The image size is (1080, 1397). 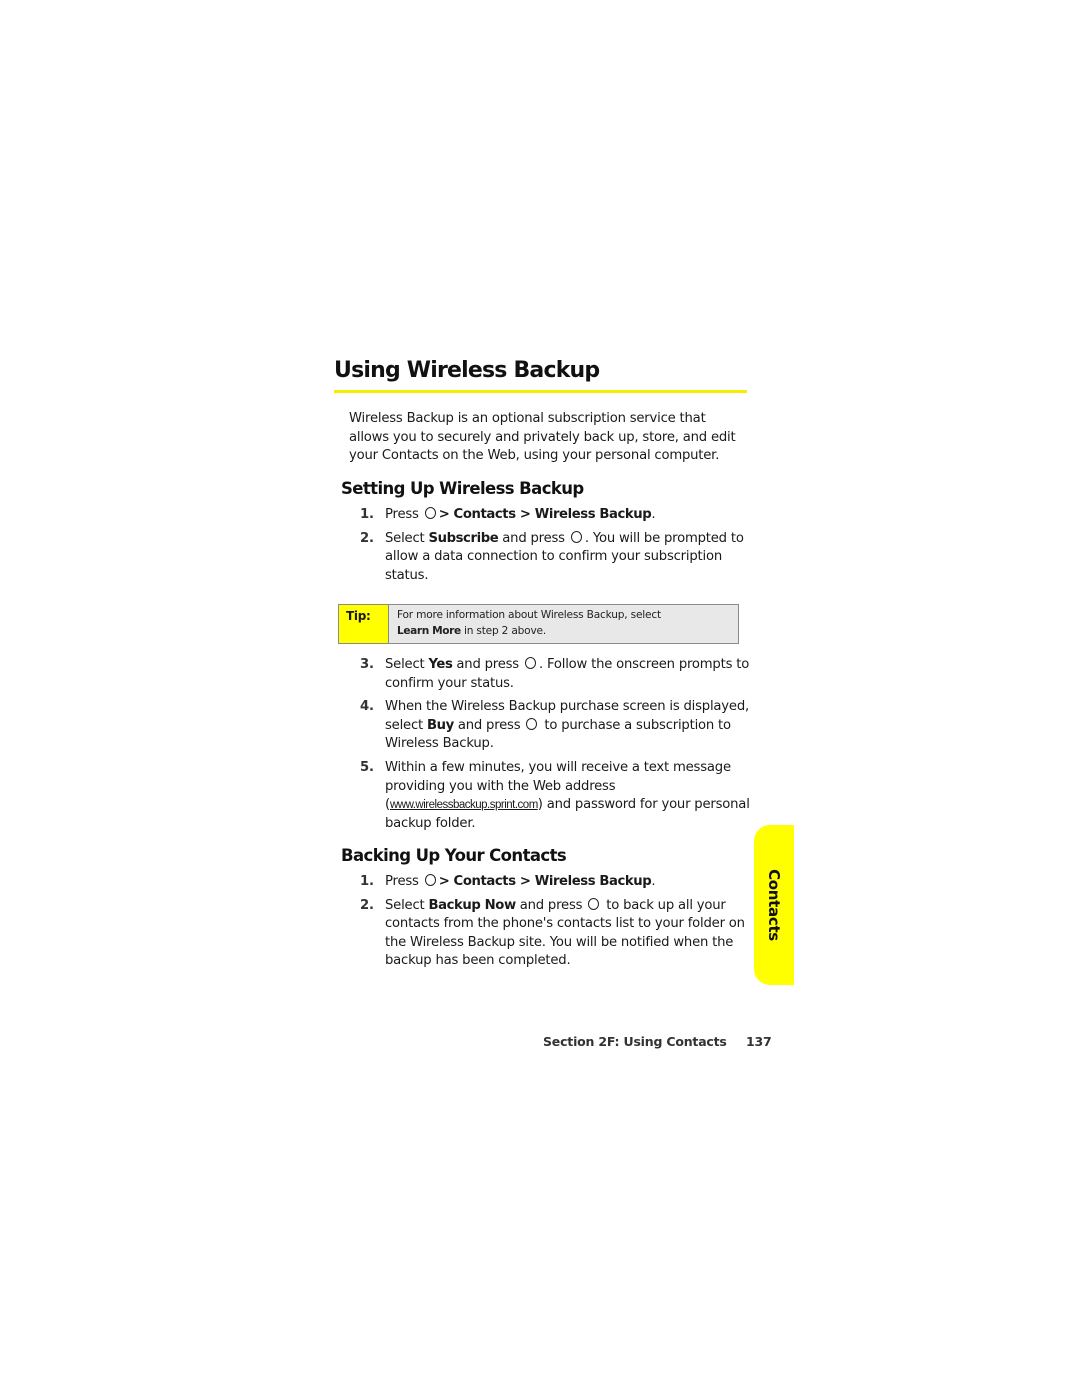 What do you see at coordinates (454, 855) in the screenshot?
I see `backup-heading: Backing Up Your Contacts` at bounding box center [454, 855].